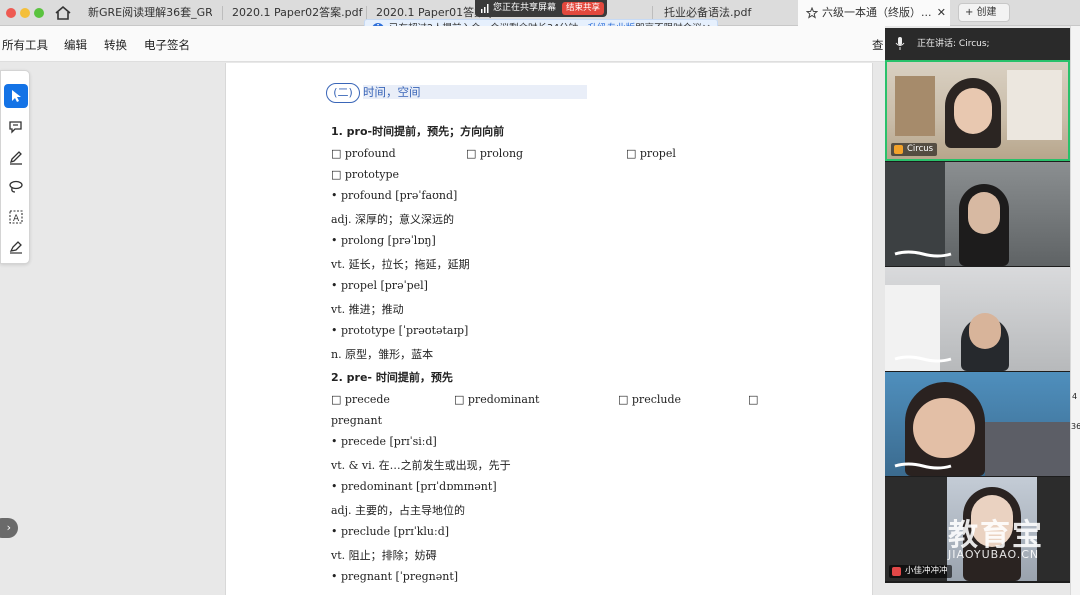  I want to click on speaking-indicator: 正在讲话: Circus;, so click(977, 44).